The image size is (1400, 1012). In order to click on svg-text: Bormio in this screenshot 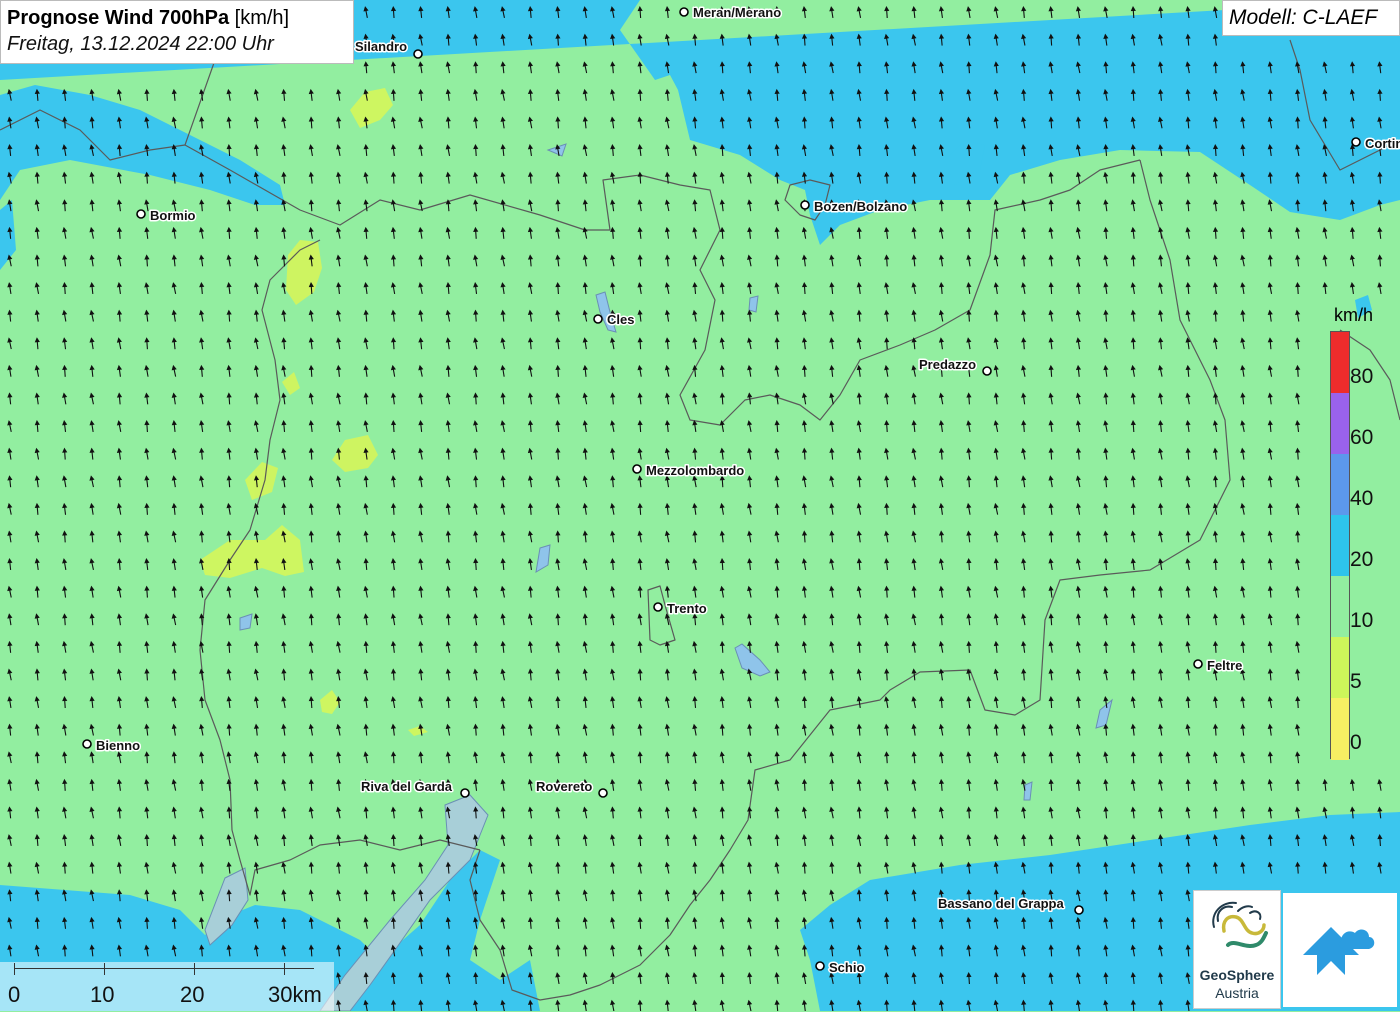, I will do `click(173, 215)`.